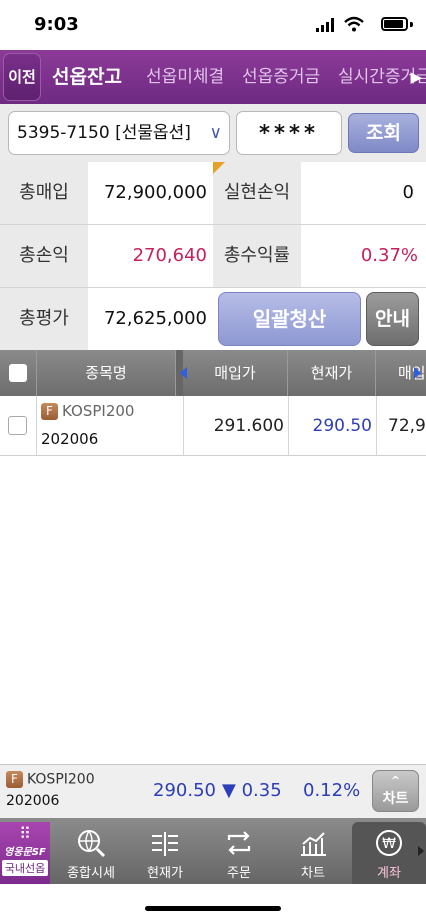 Image resolution: width=426 pixels, height=922 pixels. Describe the element at coordinates (185, 77) in the screenshot. I see `tab-futures-unfilled: 선옵미체결` at that location.